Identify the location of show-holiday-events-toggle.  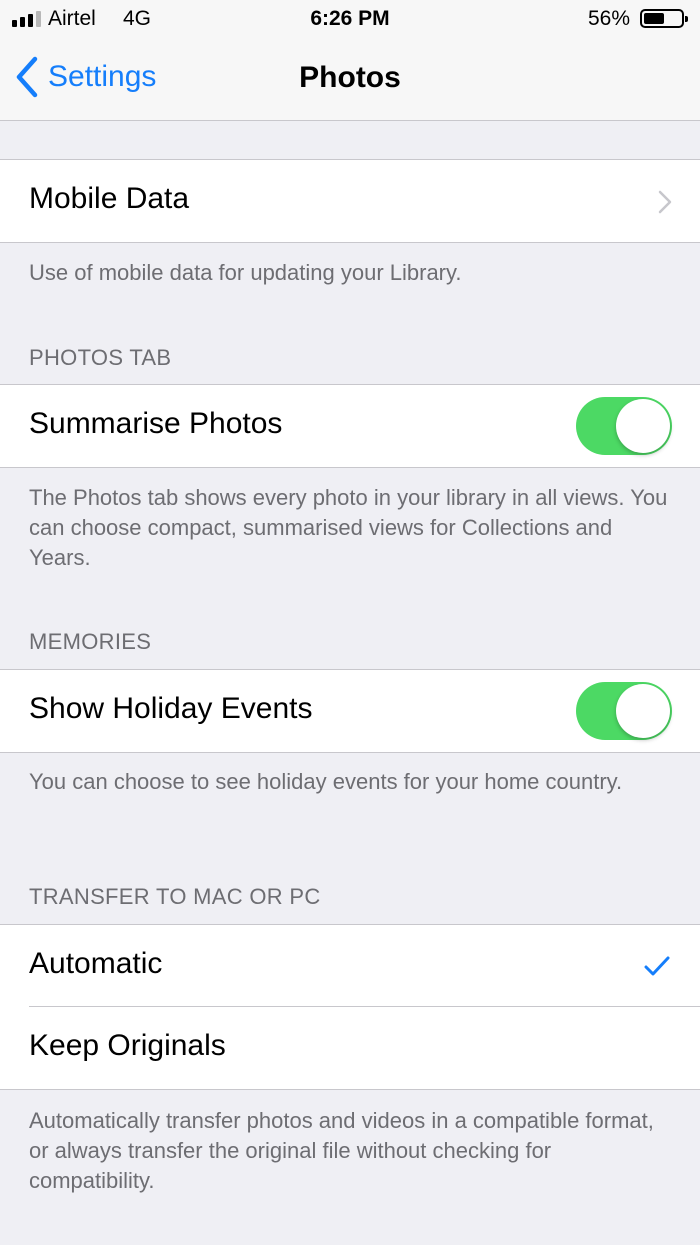
(624, 711).